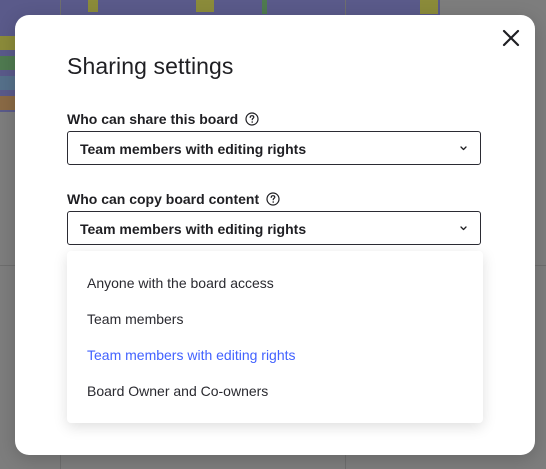  What do you see at coordinates (193, 149) in the screenshot?
I see `share-permission-value: Team members with editing rights` at bounding box center [193, 149].